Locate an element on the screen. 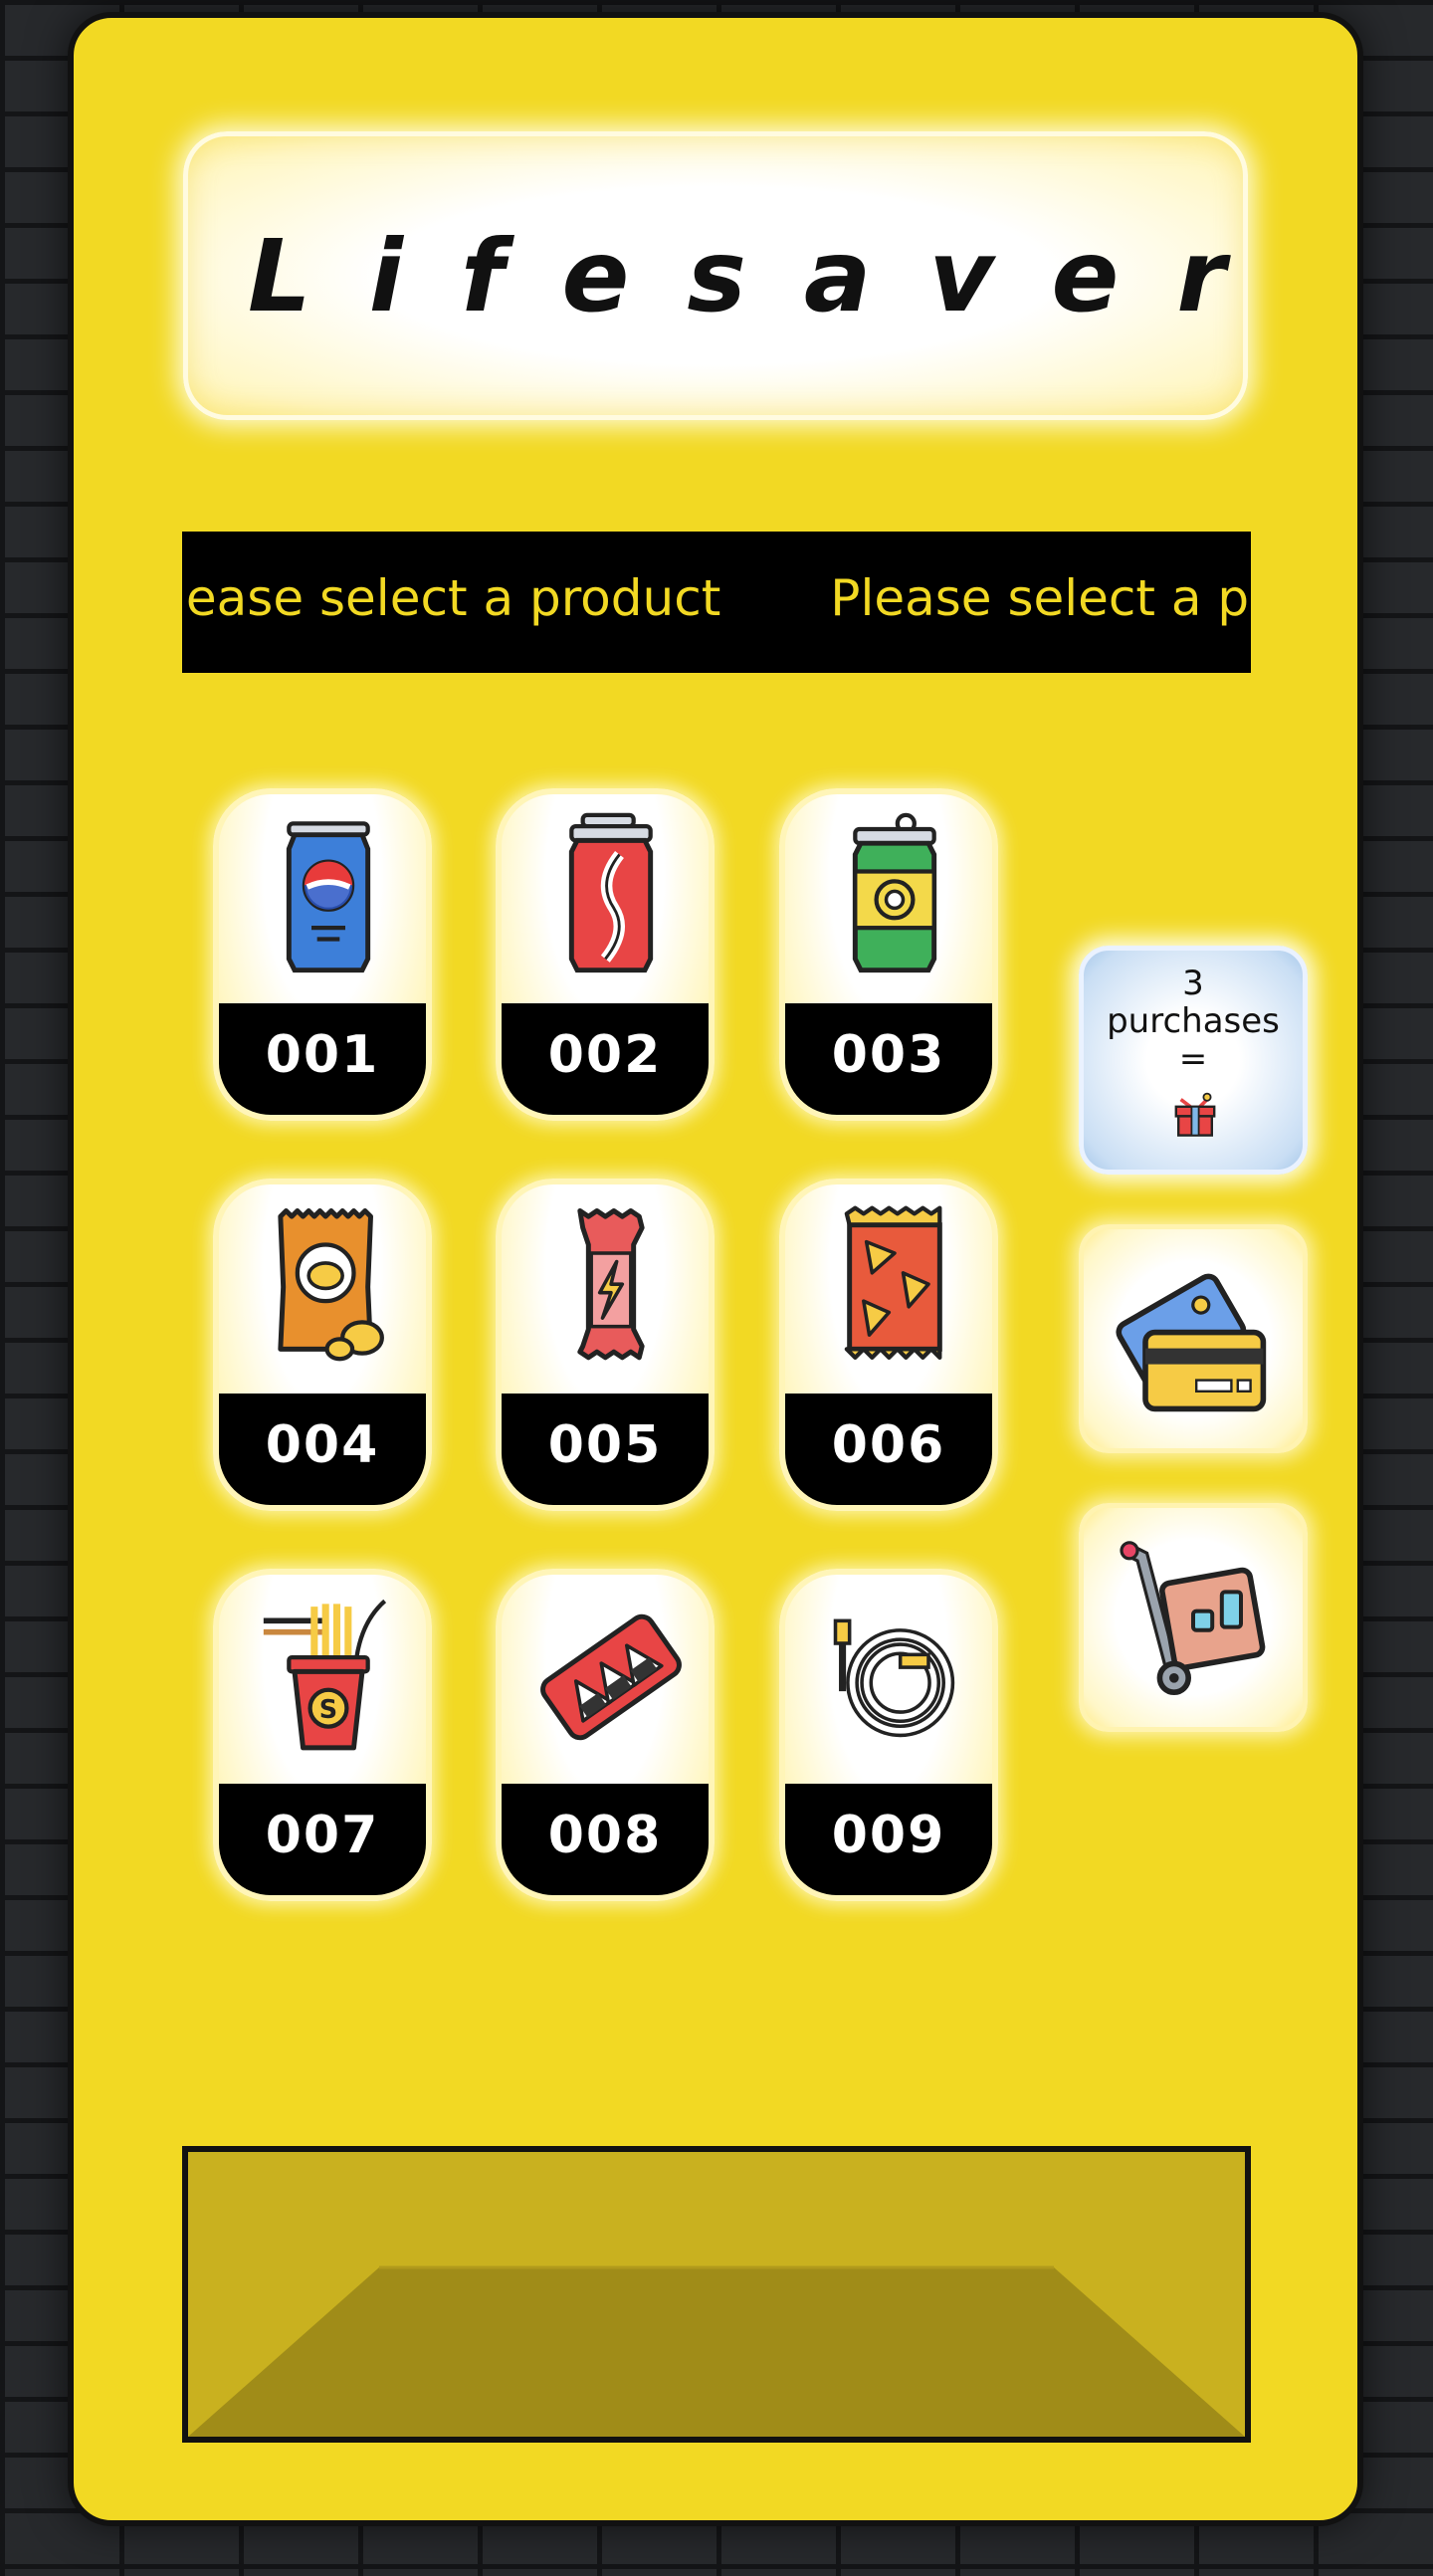 Image resolution: width=1433 pixels, height=2576 pixels. promo-button: 3 purchases = is located at coordinates (1193, 1060).